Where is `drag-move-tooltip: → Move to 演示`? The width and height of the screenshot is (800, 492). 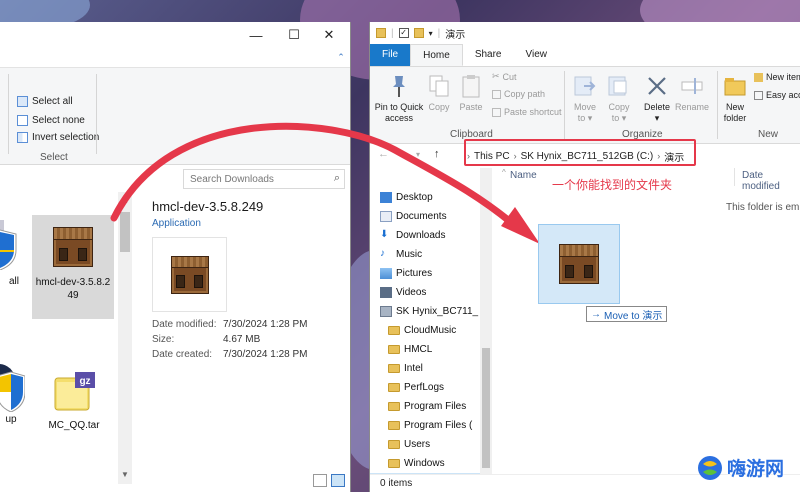
drag-move-tooltip: → Move to 演示 is located at coordinates (627, 314).